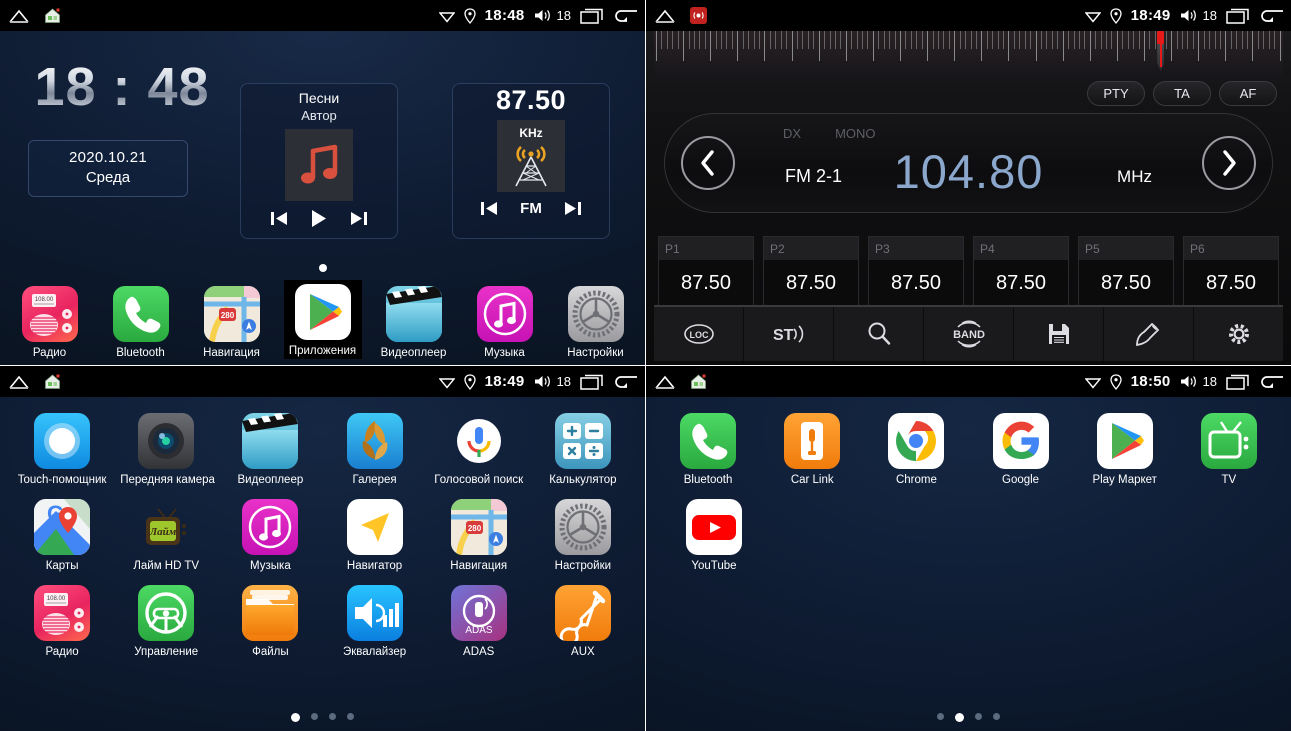 Image resolution: width=1291 pixels, height=731 pixels. I want to click on dock-item-navigation: 280 Навигация, so click(232, 322).